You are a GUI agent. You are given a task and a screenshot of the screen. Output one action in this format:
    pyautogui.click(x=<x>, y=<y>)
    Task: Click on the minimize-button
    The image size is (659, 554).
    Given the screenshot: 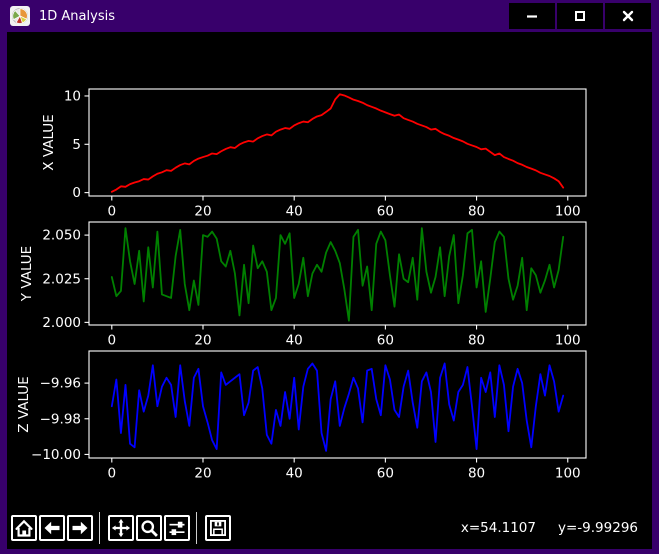 What is the action you would take?
    pyautogui.click(x=532, y=16)
    